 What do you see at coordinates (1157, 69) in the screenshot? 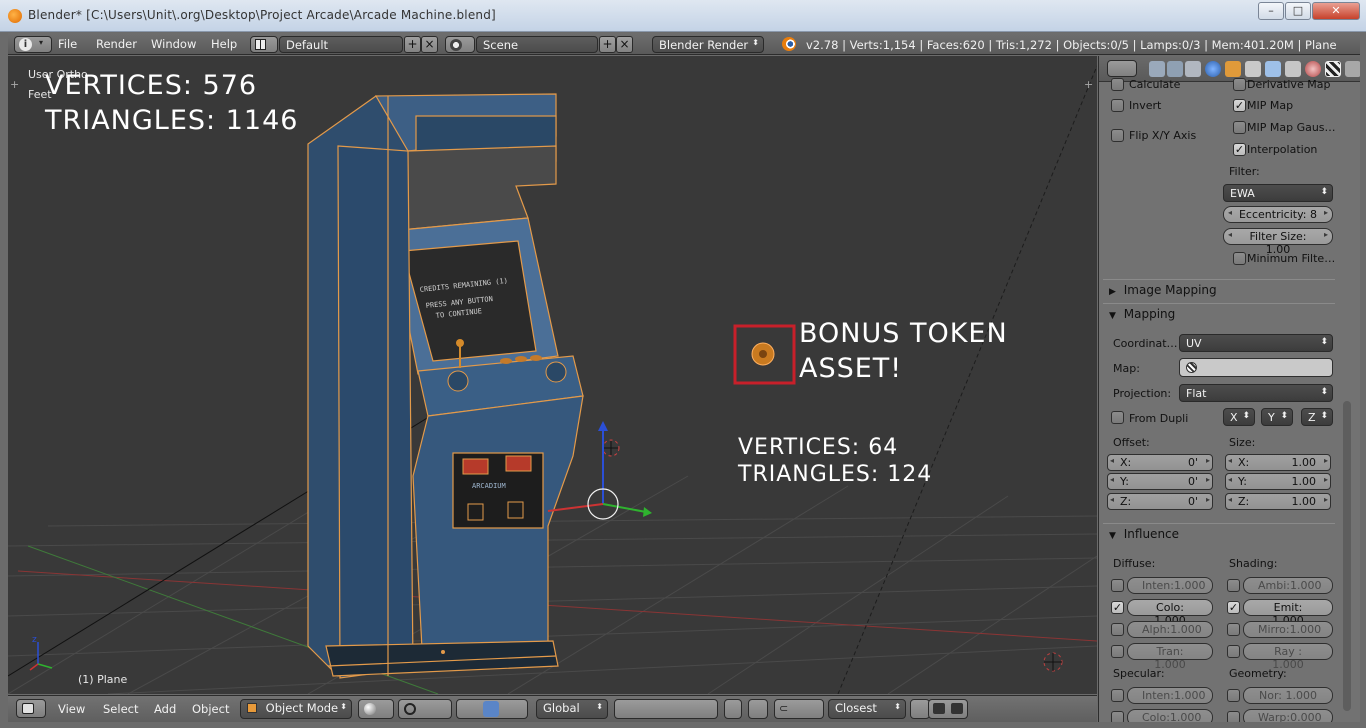
I see `render-context-icon` at bounding box center [1157, 69].